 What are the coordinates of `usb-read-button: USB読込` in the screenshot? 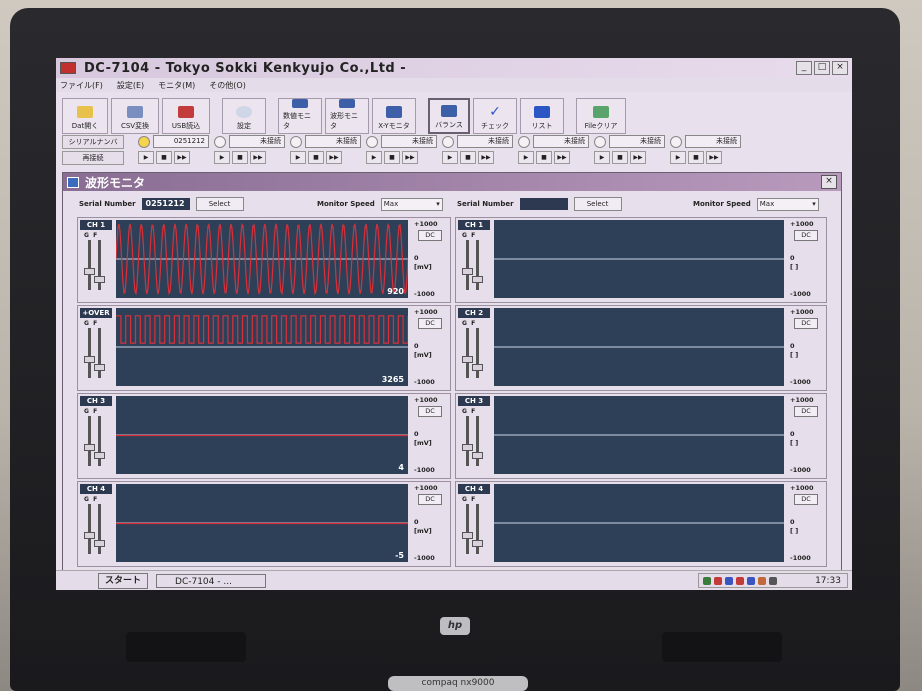 It's located at (186, 116).